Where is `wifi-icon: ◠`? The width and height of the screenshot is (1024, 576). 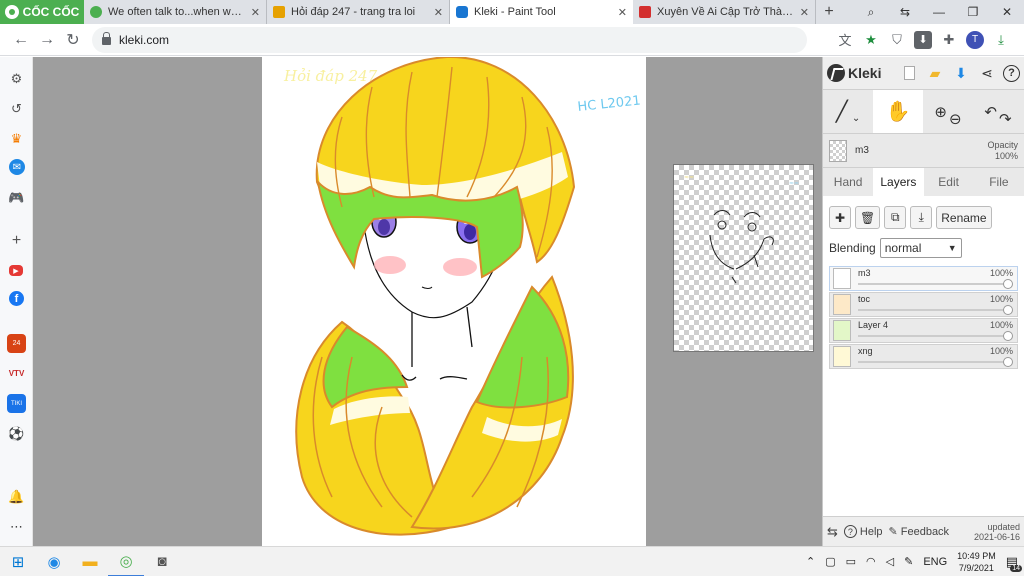 wifi-icon: ◠ is located at coordinates (871, 561).